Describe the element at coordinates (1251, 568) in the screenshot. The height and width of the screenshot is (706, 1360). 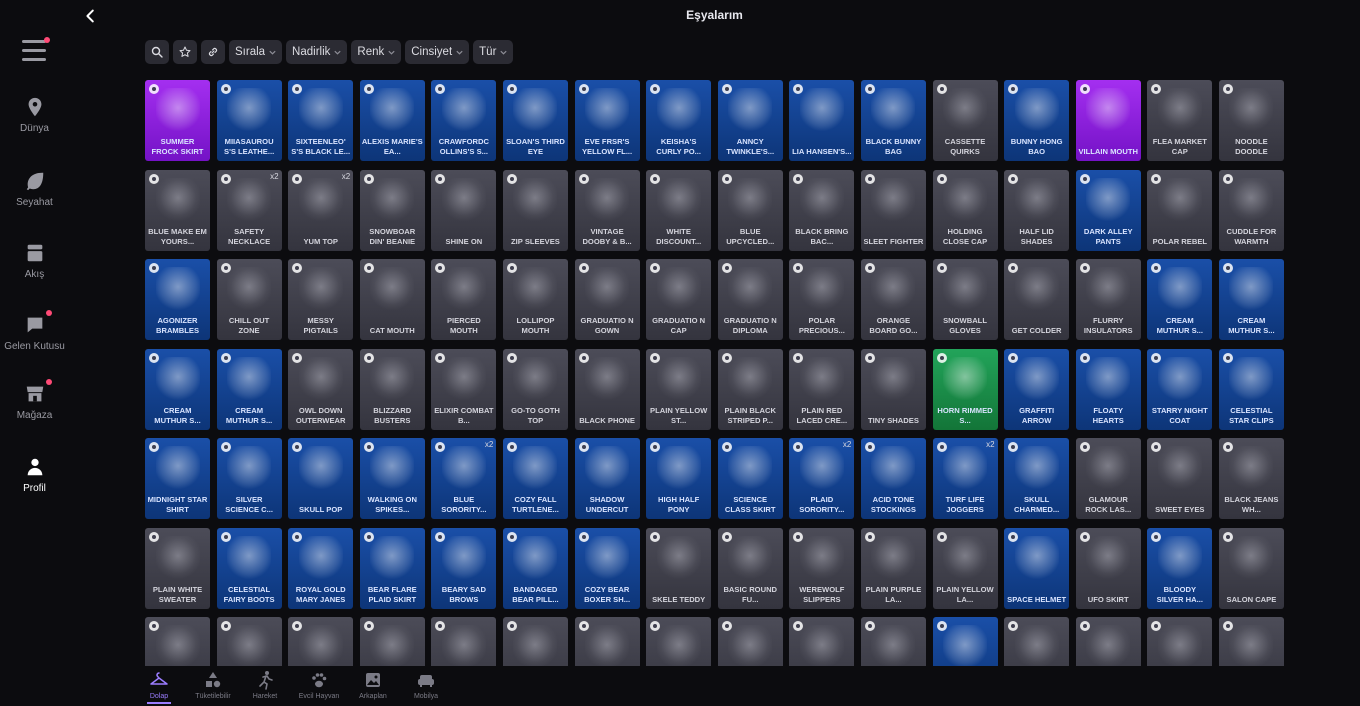
I see `item-card: SALON CAPE` at that location.